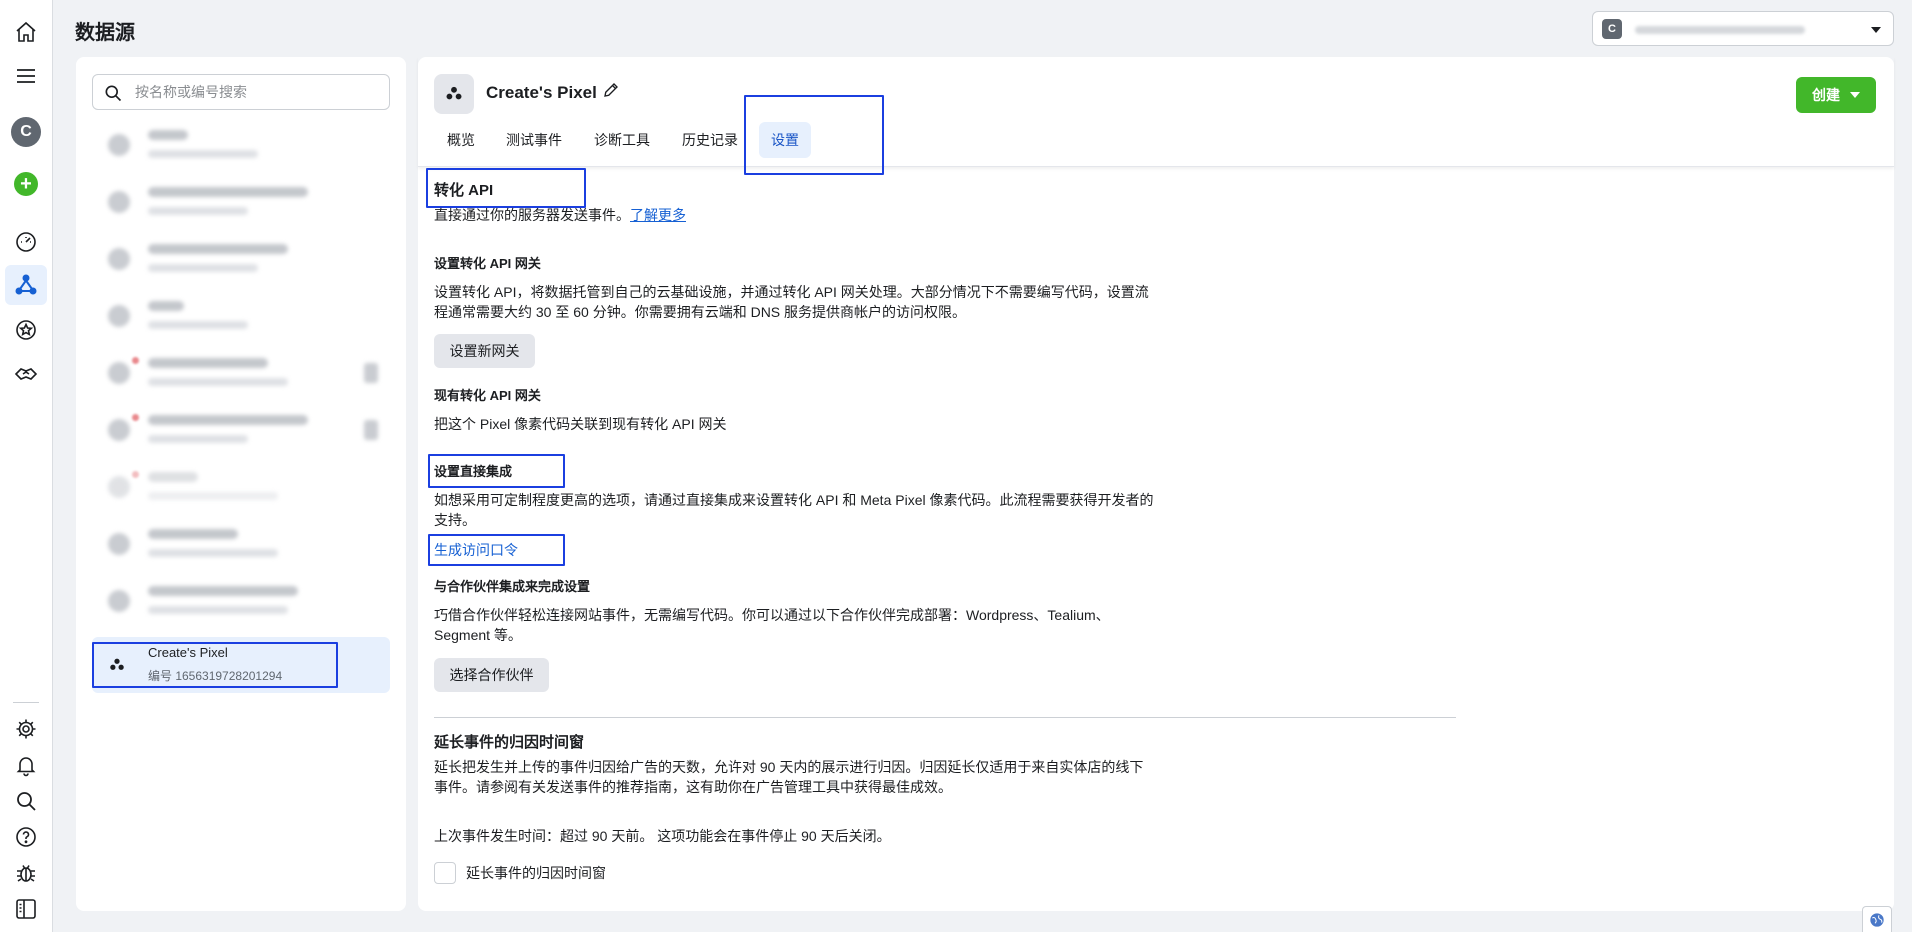  What do you see at coordinates (1156, 112) in the screenshot?
I see `panel-header: Create's Pixel 创建 概览 测试事件 诊断工具 历史记录 设置` at bounding box center [1156, 112].